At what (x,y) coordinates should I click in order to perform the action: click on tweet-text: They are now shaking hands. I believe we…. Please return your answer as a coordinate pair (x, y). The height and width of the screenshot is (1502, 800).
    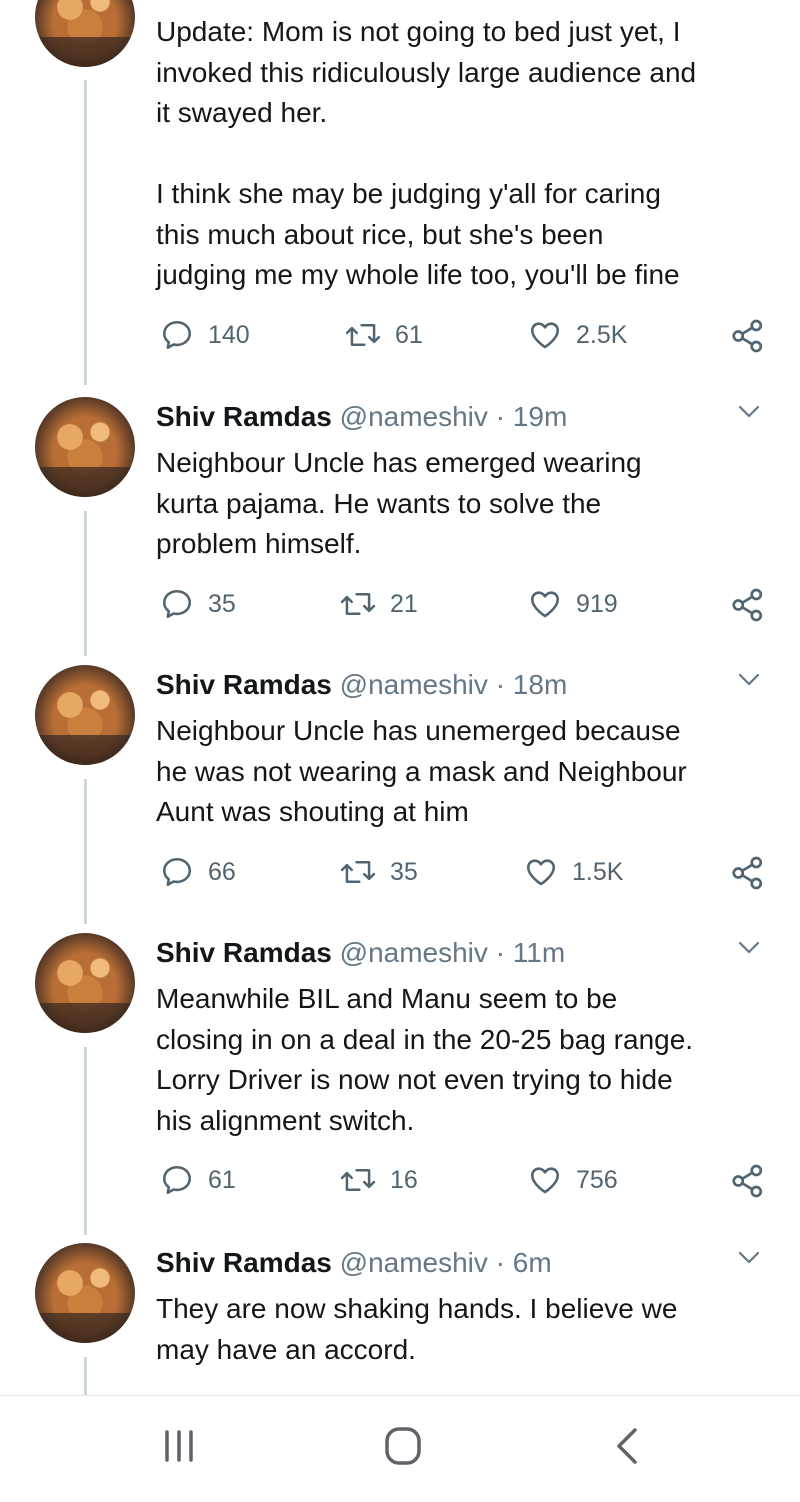
    Looking at the image, I should click on (417, 1329).